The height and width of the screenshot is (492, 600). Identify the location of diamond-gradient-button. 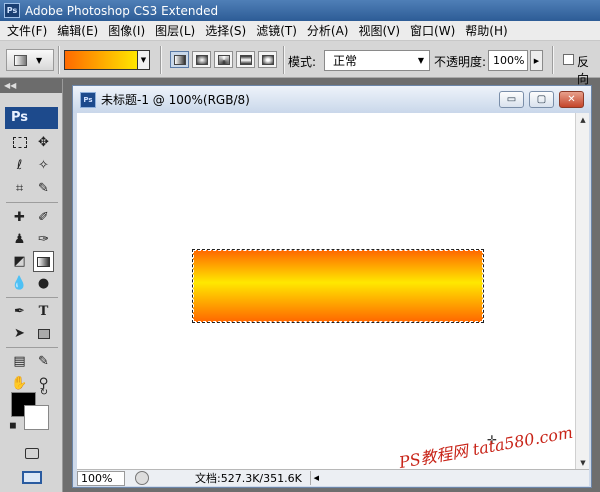
(267, 59).